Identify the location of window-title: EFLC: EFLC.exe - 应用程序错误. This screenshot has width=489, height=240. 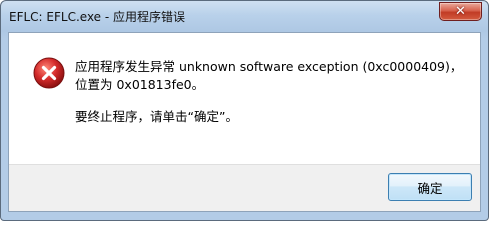
(97, 17).